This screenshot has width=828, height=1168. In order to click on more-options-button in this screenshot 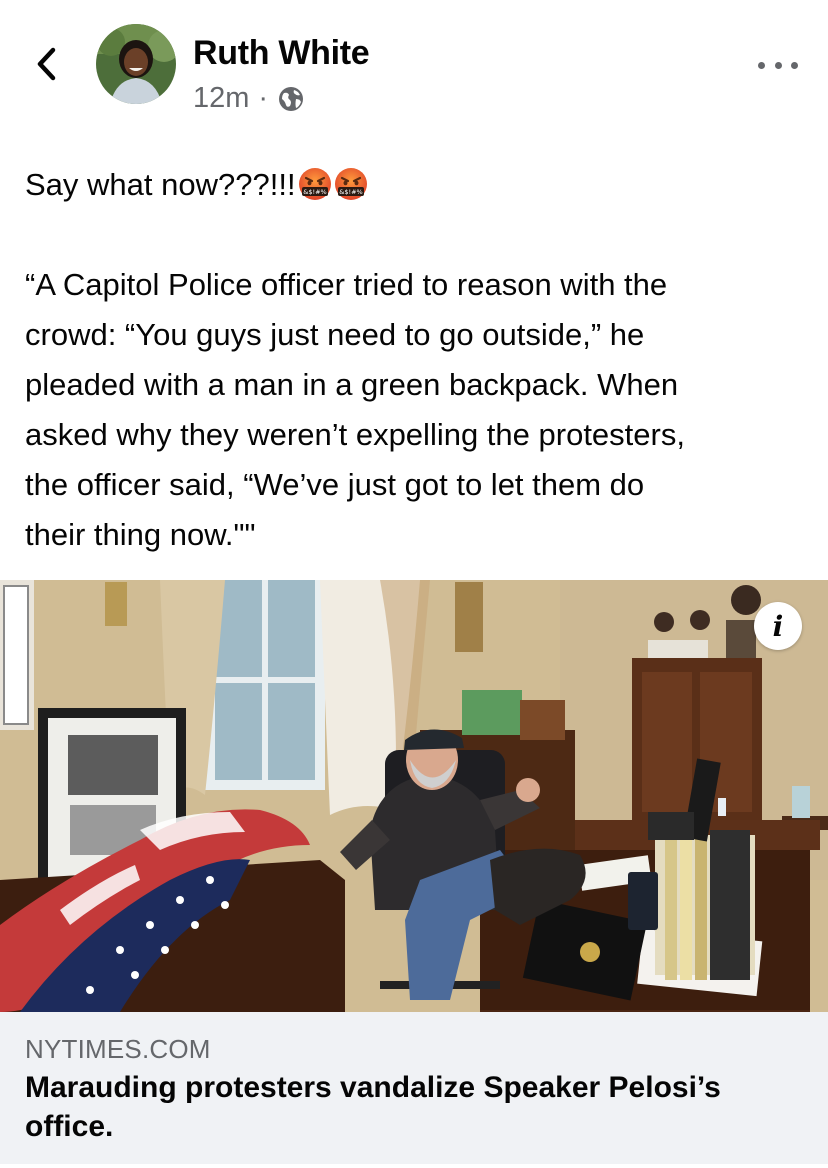, I will do `click(778, 65)`.